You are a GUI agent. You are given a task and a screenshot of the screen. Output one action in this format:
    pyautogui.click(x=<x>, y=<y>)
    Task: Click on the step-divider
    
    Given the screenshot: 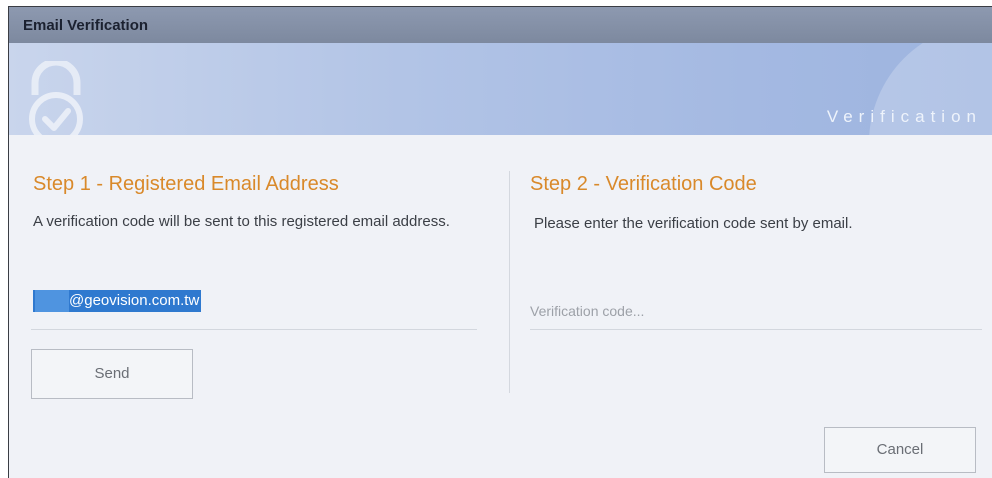 What is the action you would take?
    pyautogui.click(x=509, y=282)
    